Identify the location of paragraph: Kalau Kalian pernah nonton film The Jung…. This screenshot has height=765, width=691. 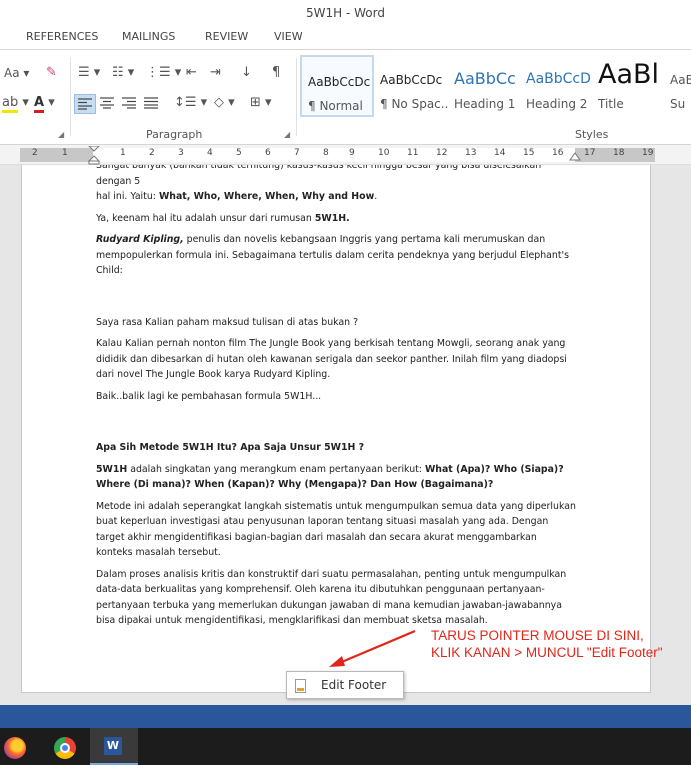
(331, 359).